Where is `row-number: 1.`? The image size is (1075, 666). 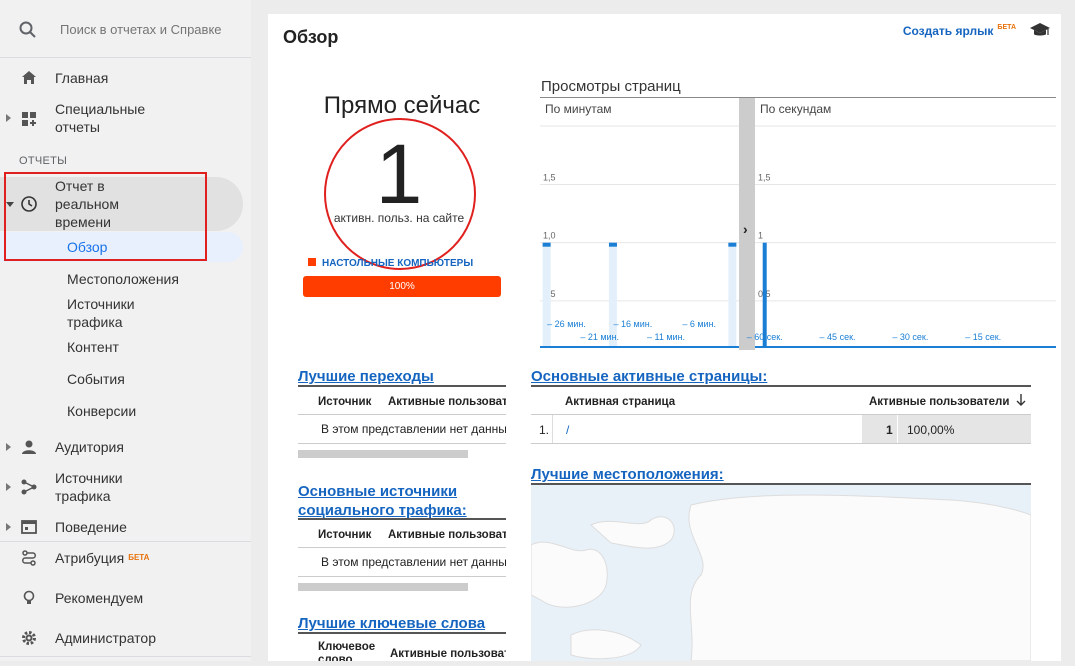 row-number: 1. is located at coordinates (544, 430).